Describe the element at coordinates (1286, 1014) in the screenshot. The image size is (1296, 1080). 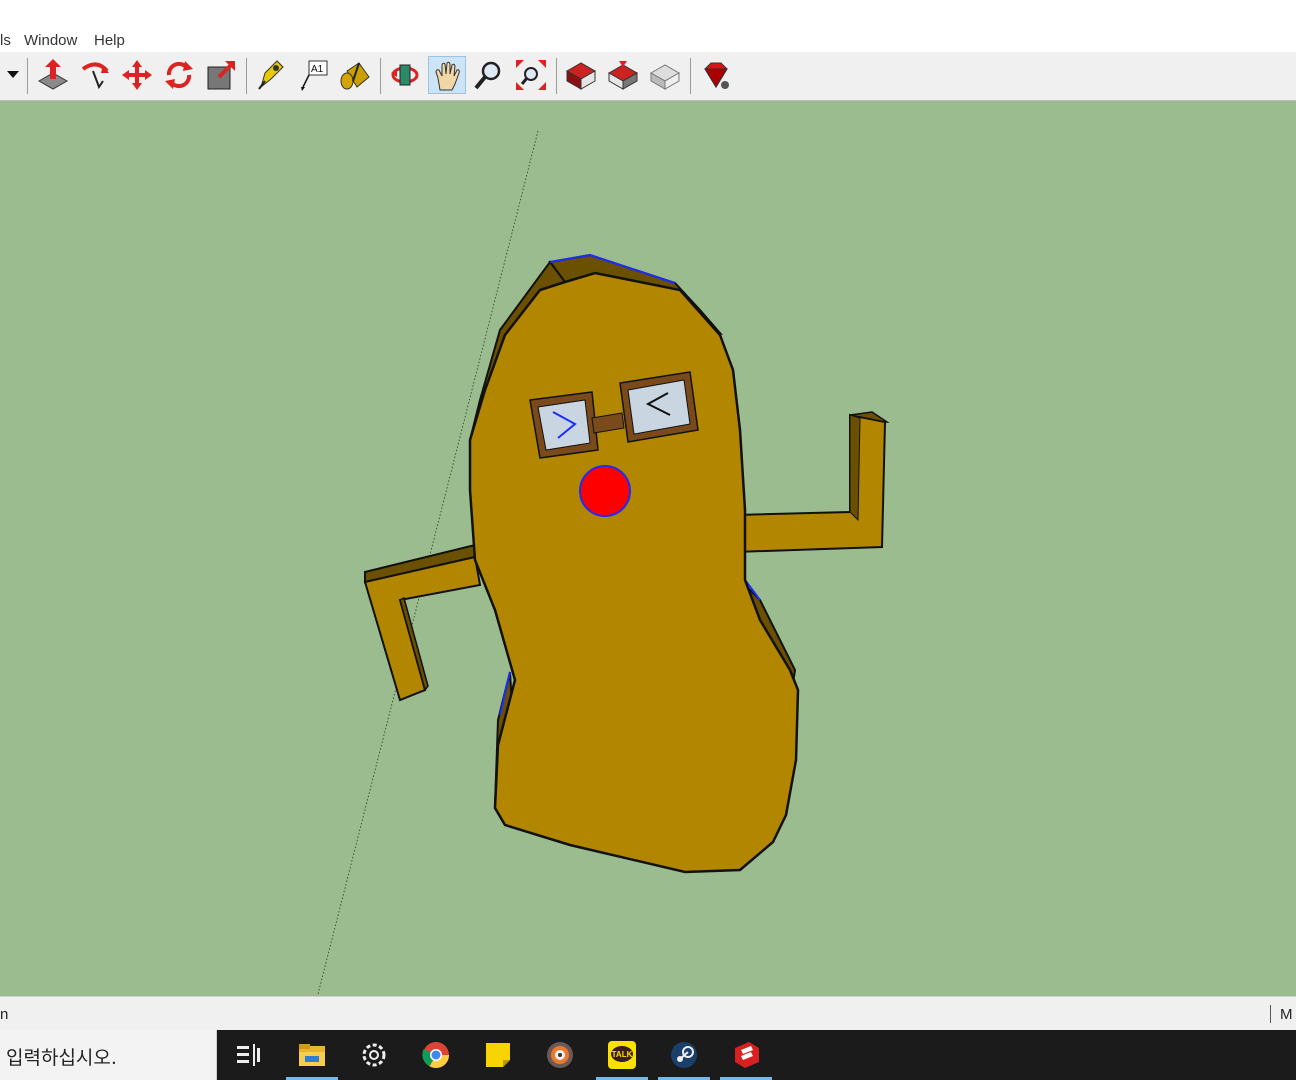
I see `measurements-label: M` at that location.